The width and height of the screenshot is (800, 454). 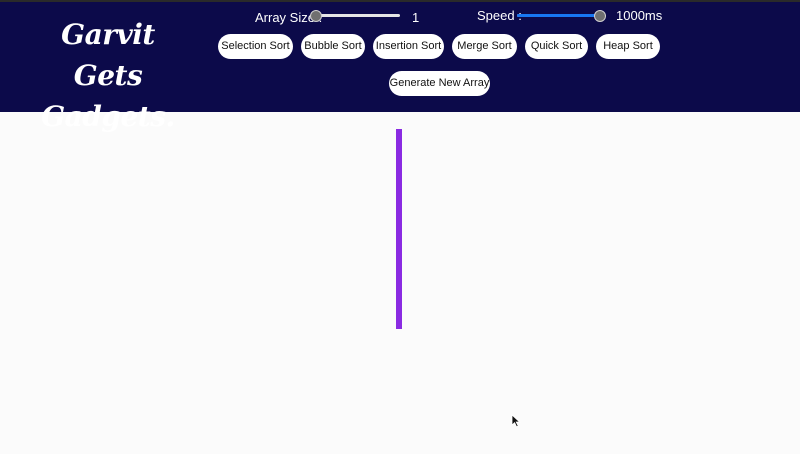 I want to click on speed-slider-thumb, so click(x=600, y=16).